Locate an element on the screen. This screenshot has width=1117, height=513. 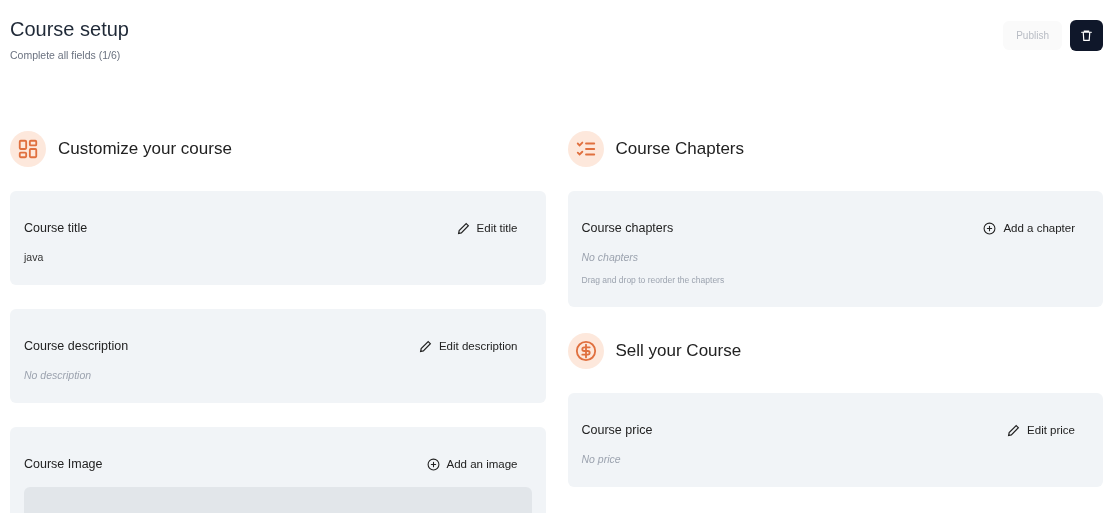
trash-icon is located at coordinates (1086, 35).